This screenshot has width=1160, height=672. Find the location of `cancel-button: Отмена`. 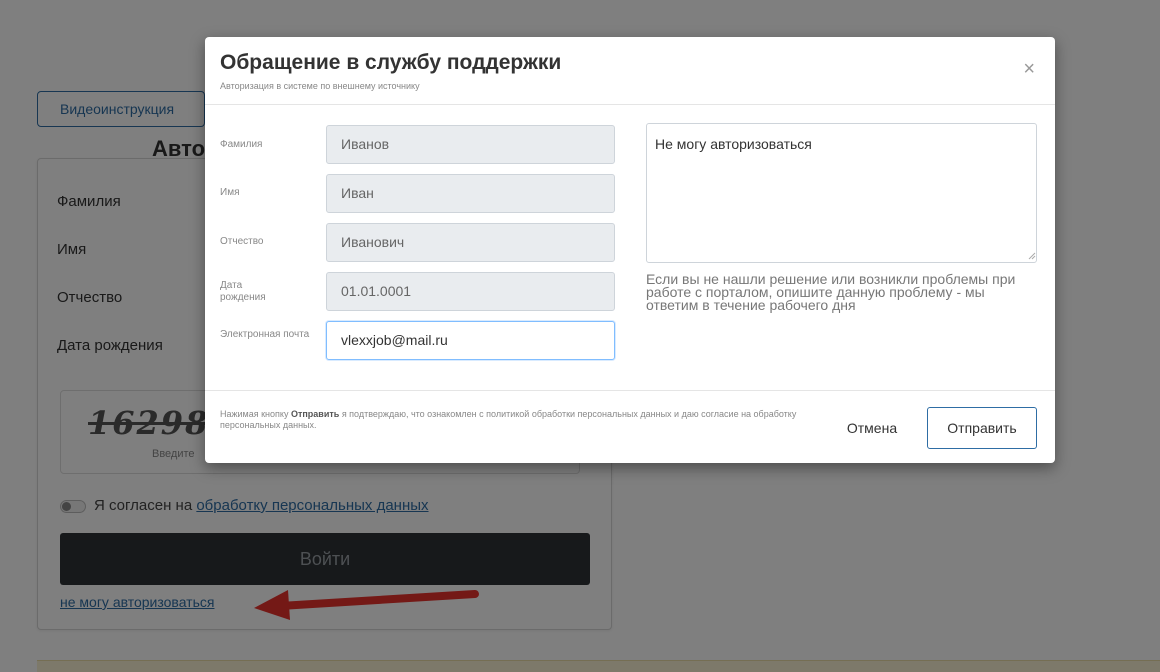

cancel-button: Отмена is located at coordinates (872, 428).